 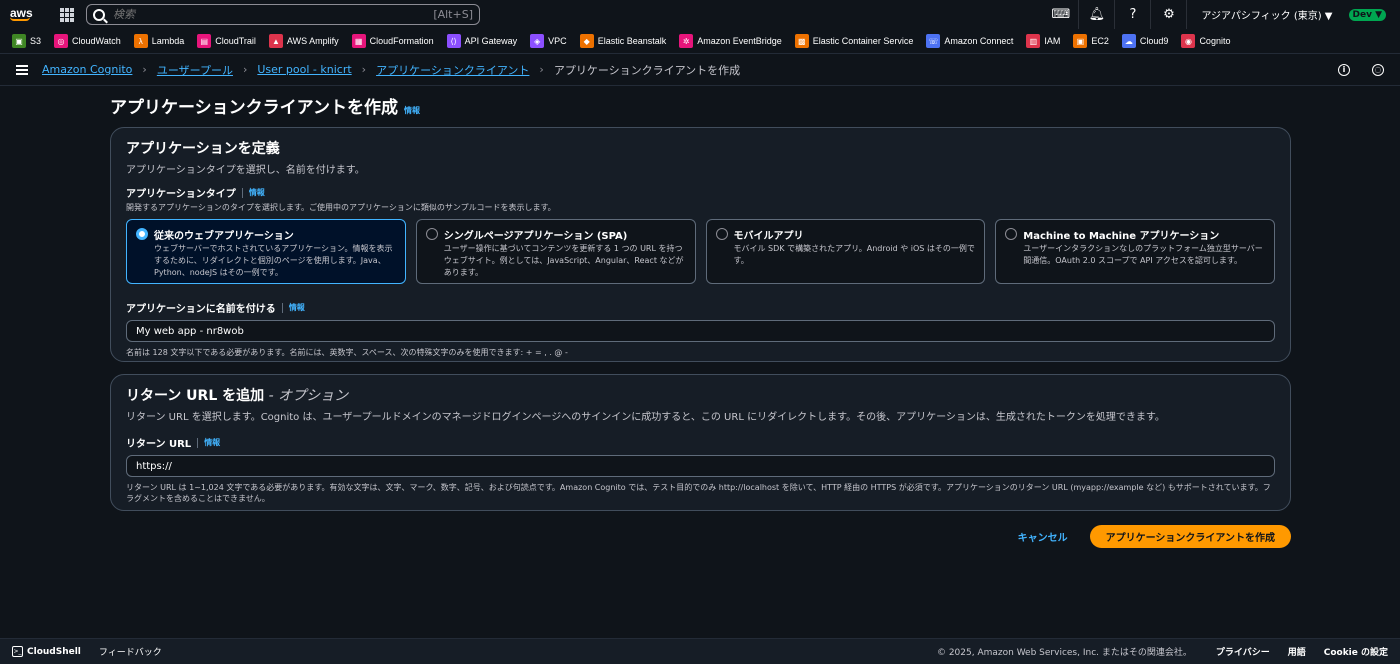 What do you see at coordinates (739, 41) in the screenshot?
I see `favorite-label: Amazon EventBridge` at bounding box center [739, 41].